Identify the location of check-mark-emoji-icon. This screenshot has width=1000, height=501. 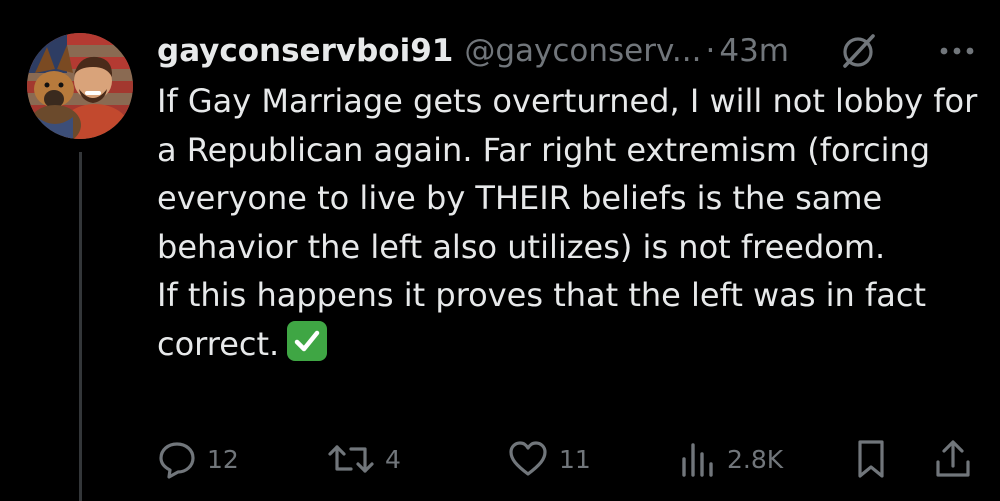
(307, 340).